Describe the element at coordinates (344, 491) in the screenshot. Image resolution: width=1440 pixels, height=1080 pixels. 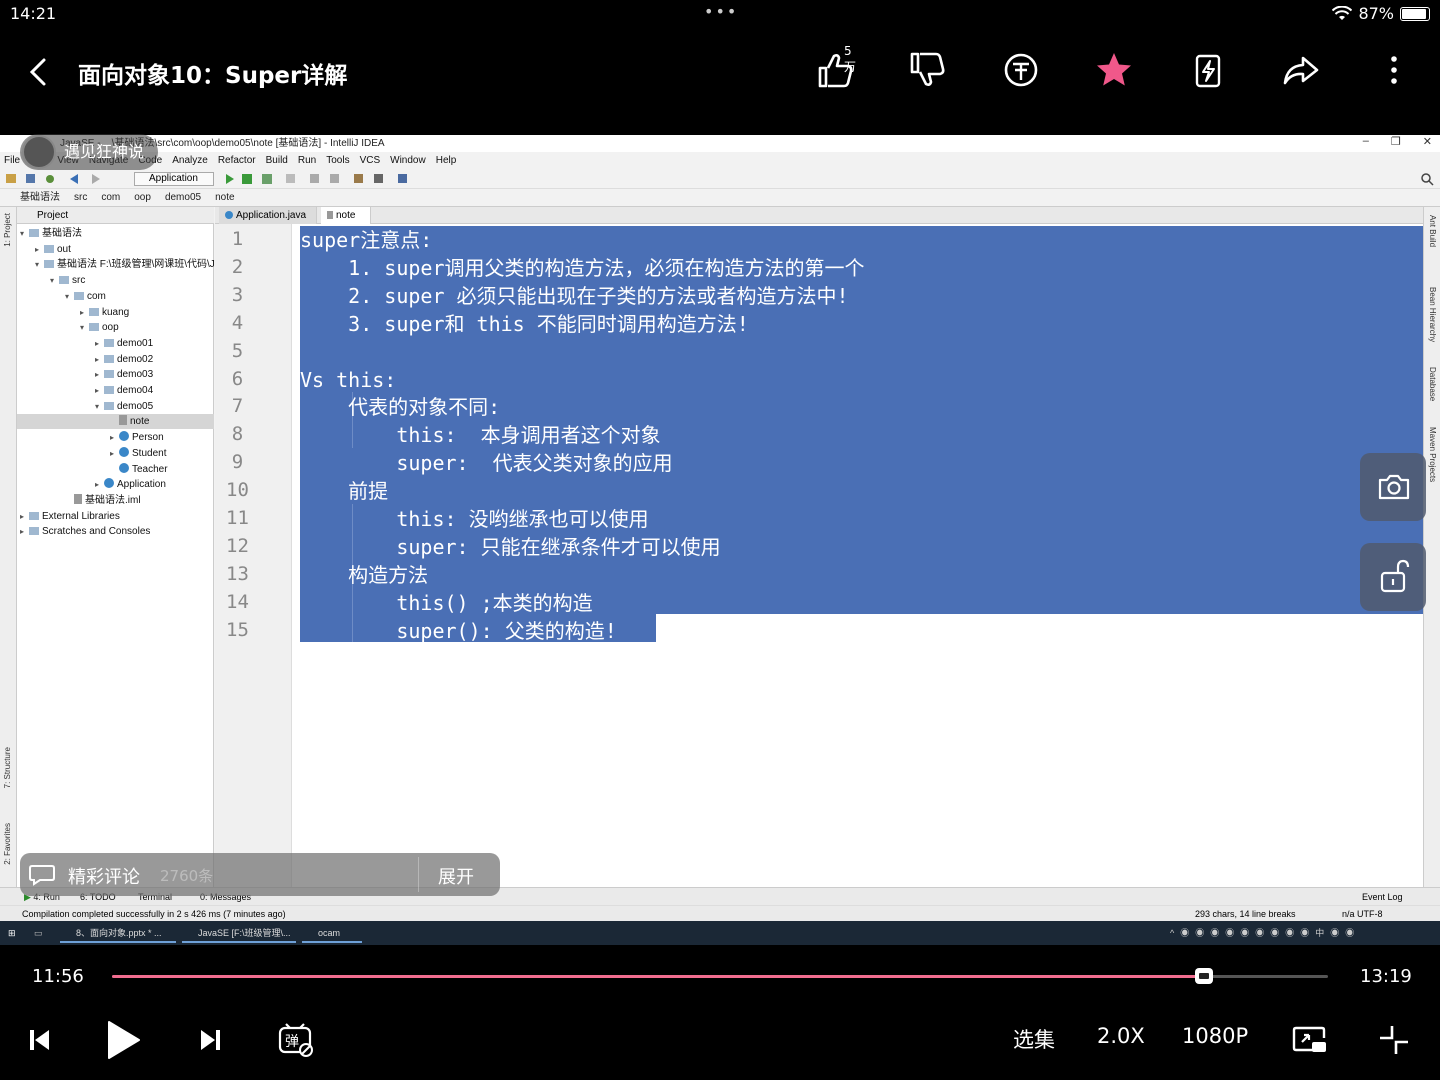
I see `code-line: 前提` at that location.